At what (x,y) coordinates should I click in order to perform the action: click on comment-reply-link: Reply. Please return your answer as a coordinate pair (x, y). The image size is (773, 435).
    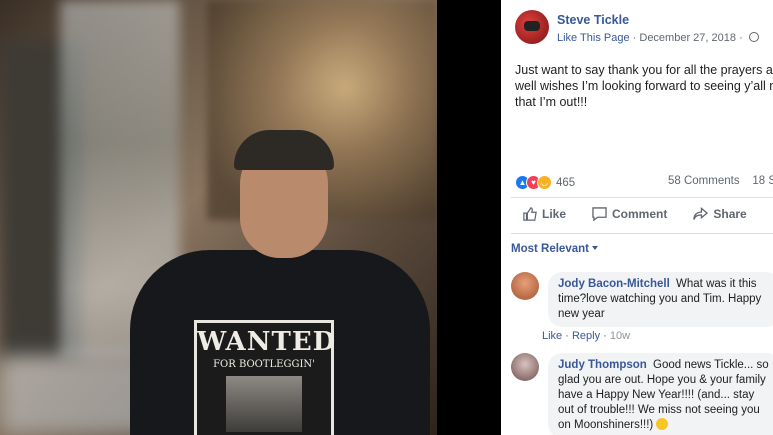
    Looking at the image, I should click on (586, 336).